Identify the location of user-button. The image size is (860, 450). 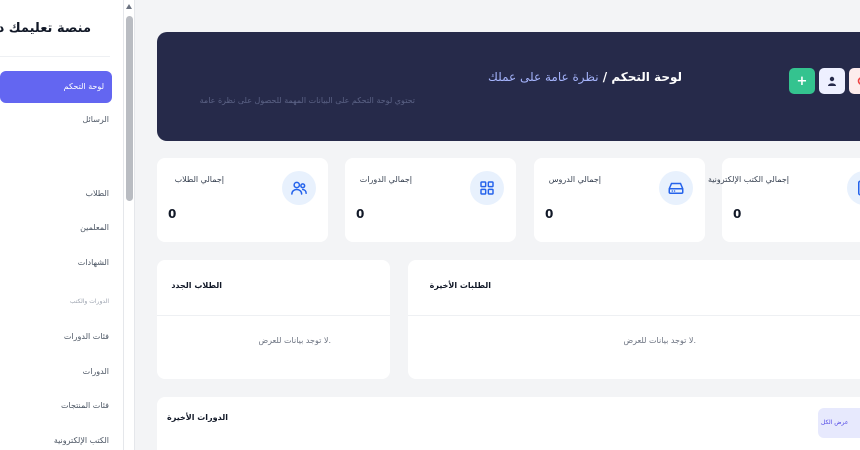
(832, 81).